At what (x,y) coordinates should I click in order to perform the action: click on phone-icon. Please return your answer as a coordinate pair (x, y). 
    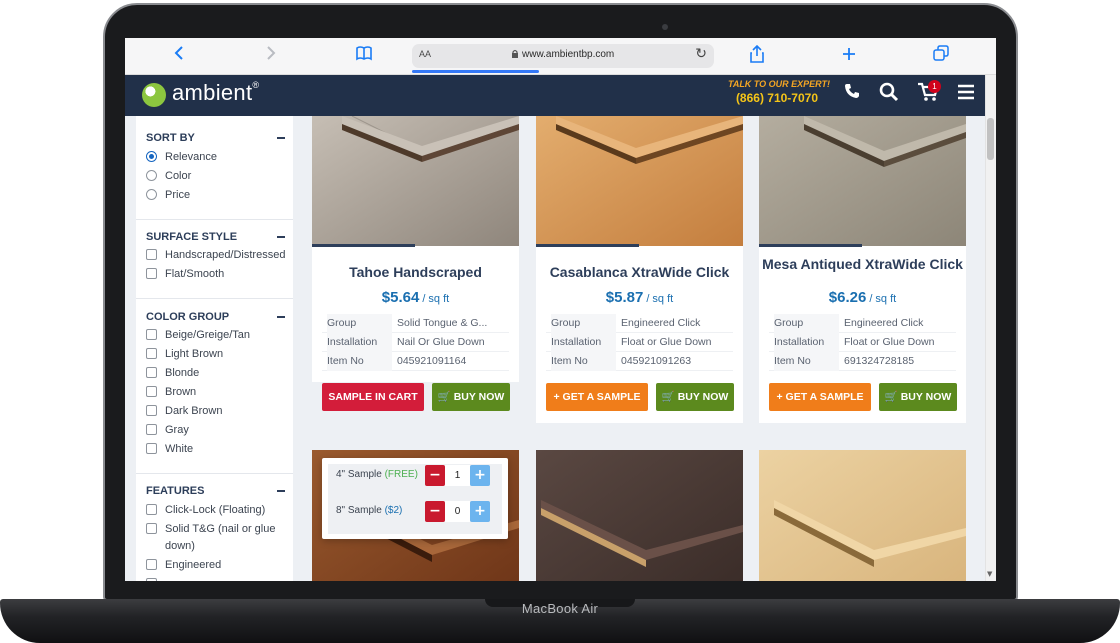
    Looking at the image, I should click on (852, 95).